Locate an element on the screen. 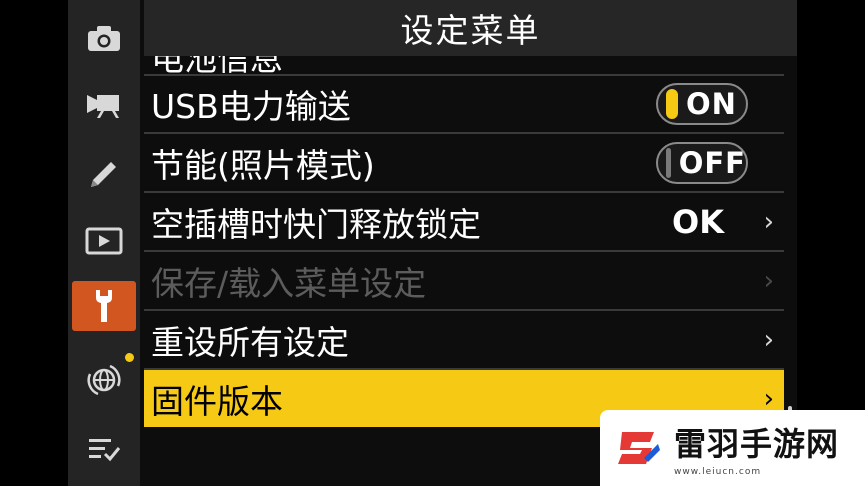 The height and width of the screenshot is (486, 865). tab-movie-recording is located at coordinates (104, 104).